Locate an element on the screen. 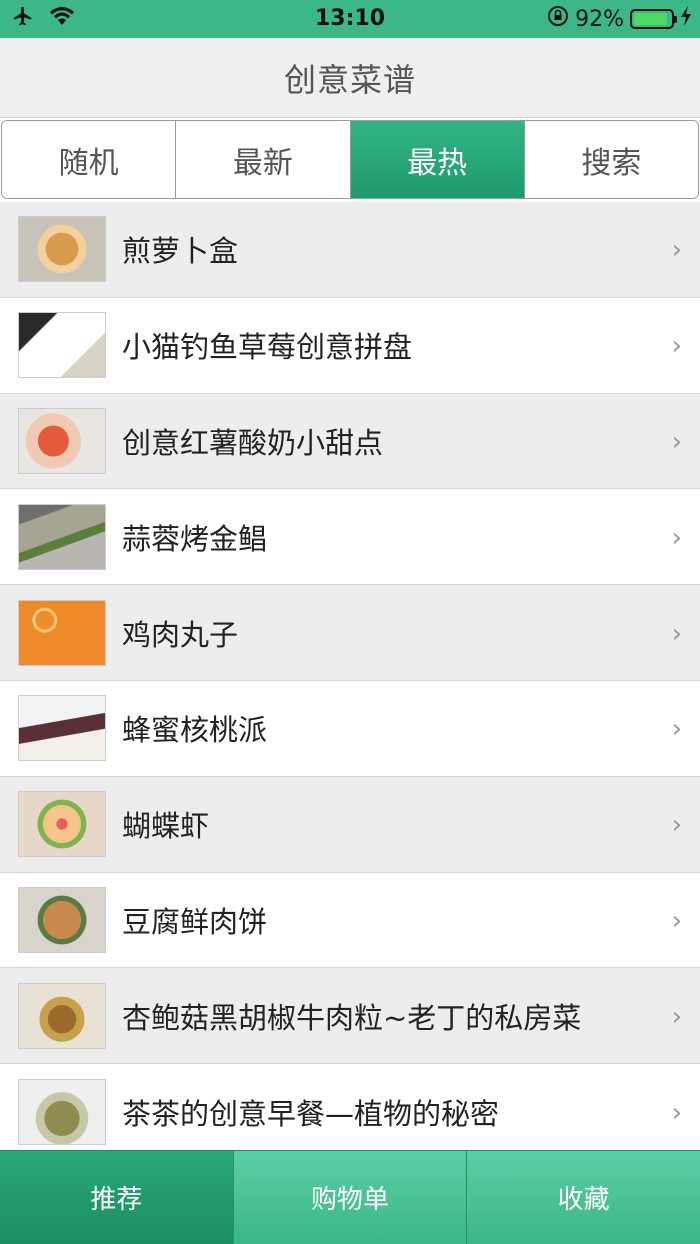  recipe-title: 小猫钓鱼草莓创意拼盘 is located at coordinates (267, 347).